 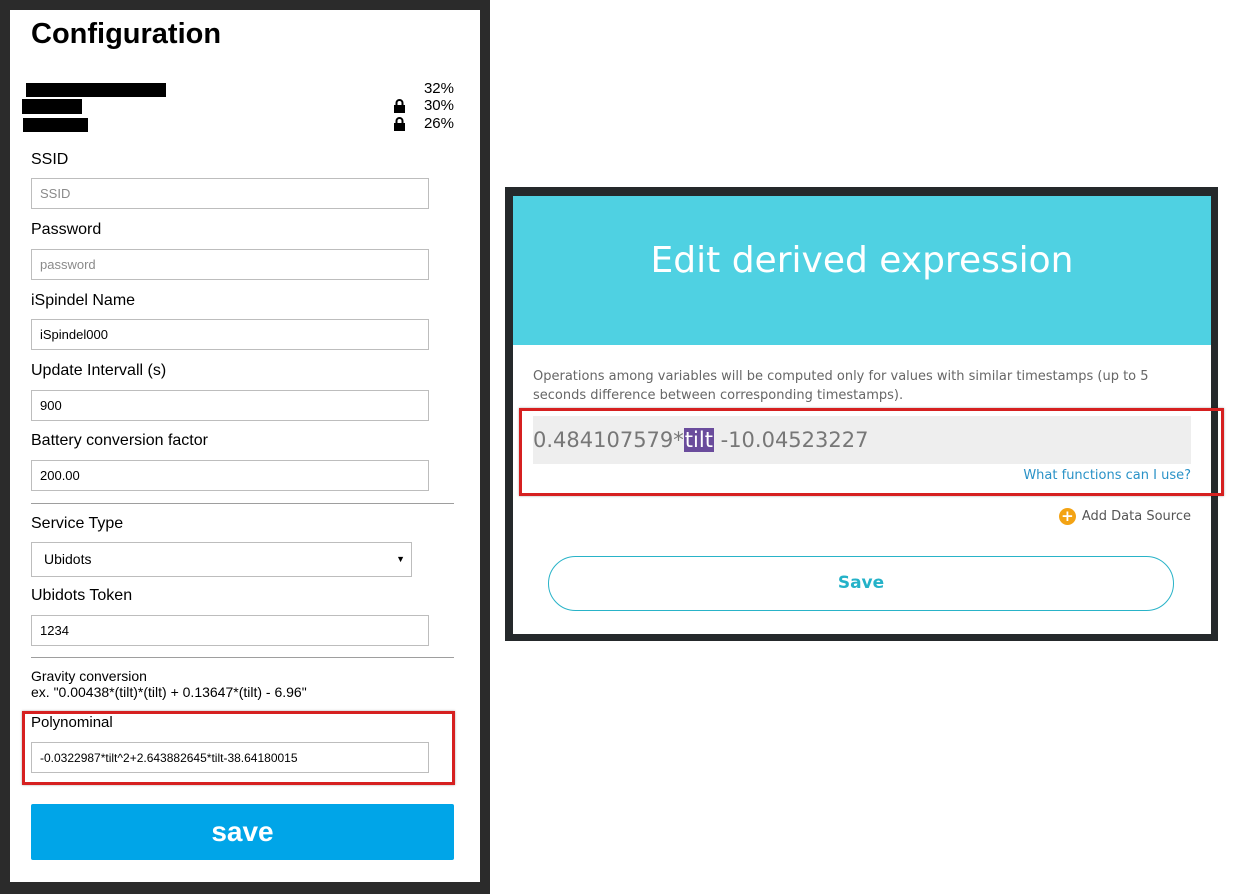 I want to click on token-input, so click(x=230, y=630).